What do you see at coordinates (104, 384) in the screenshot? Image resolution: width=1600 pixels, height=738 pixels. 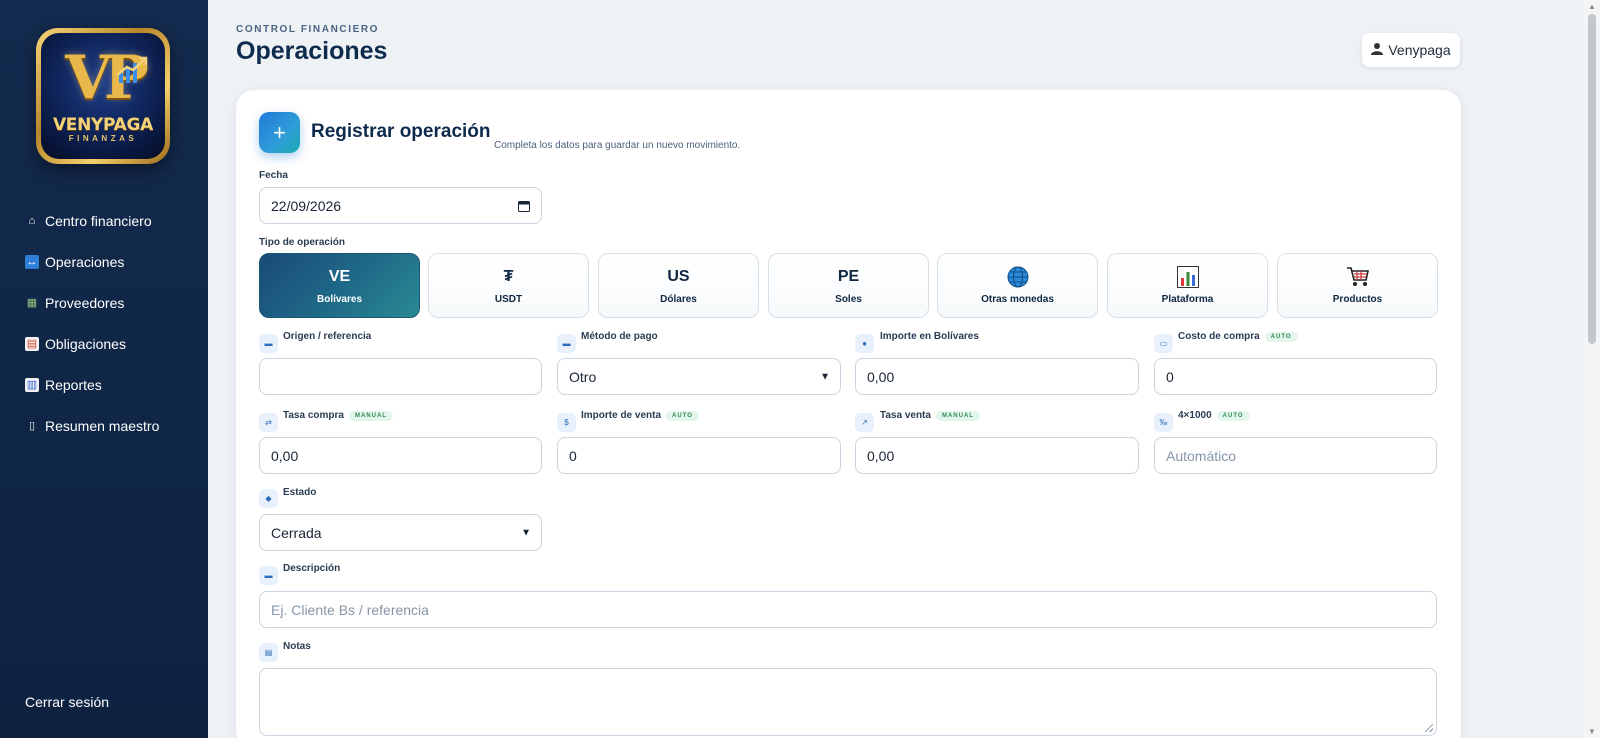 I see `sidebar-item-reportes: ▥ Reportes` at bounding box center [104, 384].